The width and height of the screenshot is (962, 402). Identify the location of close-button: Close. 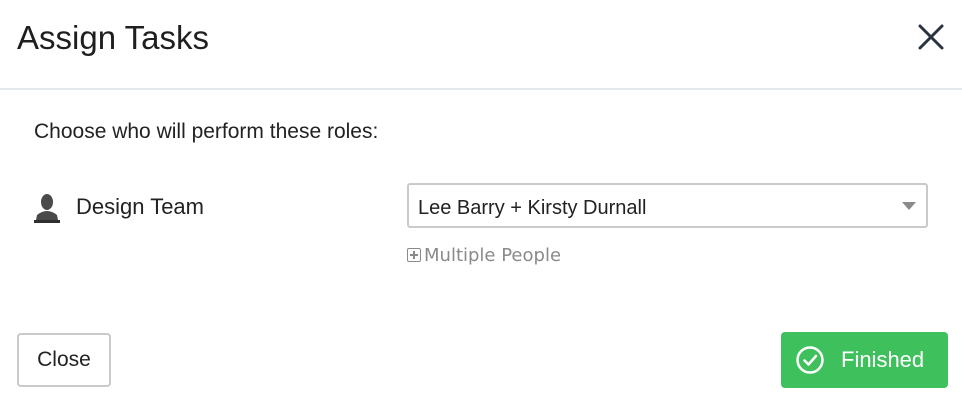
(64, 360).